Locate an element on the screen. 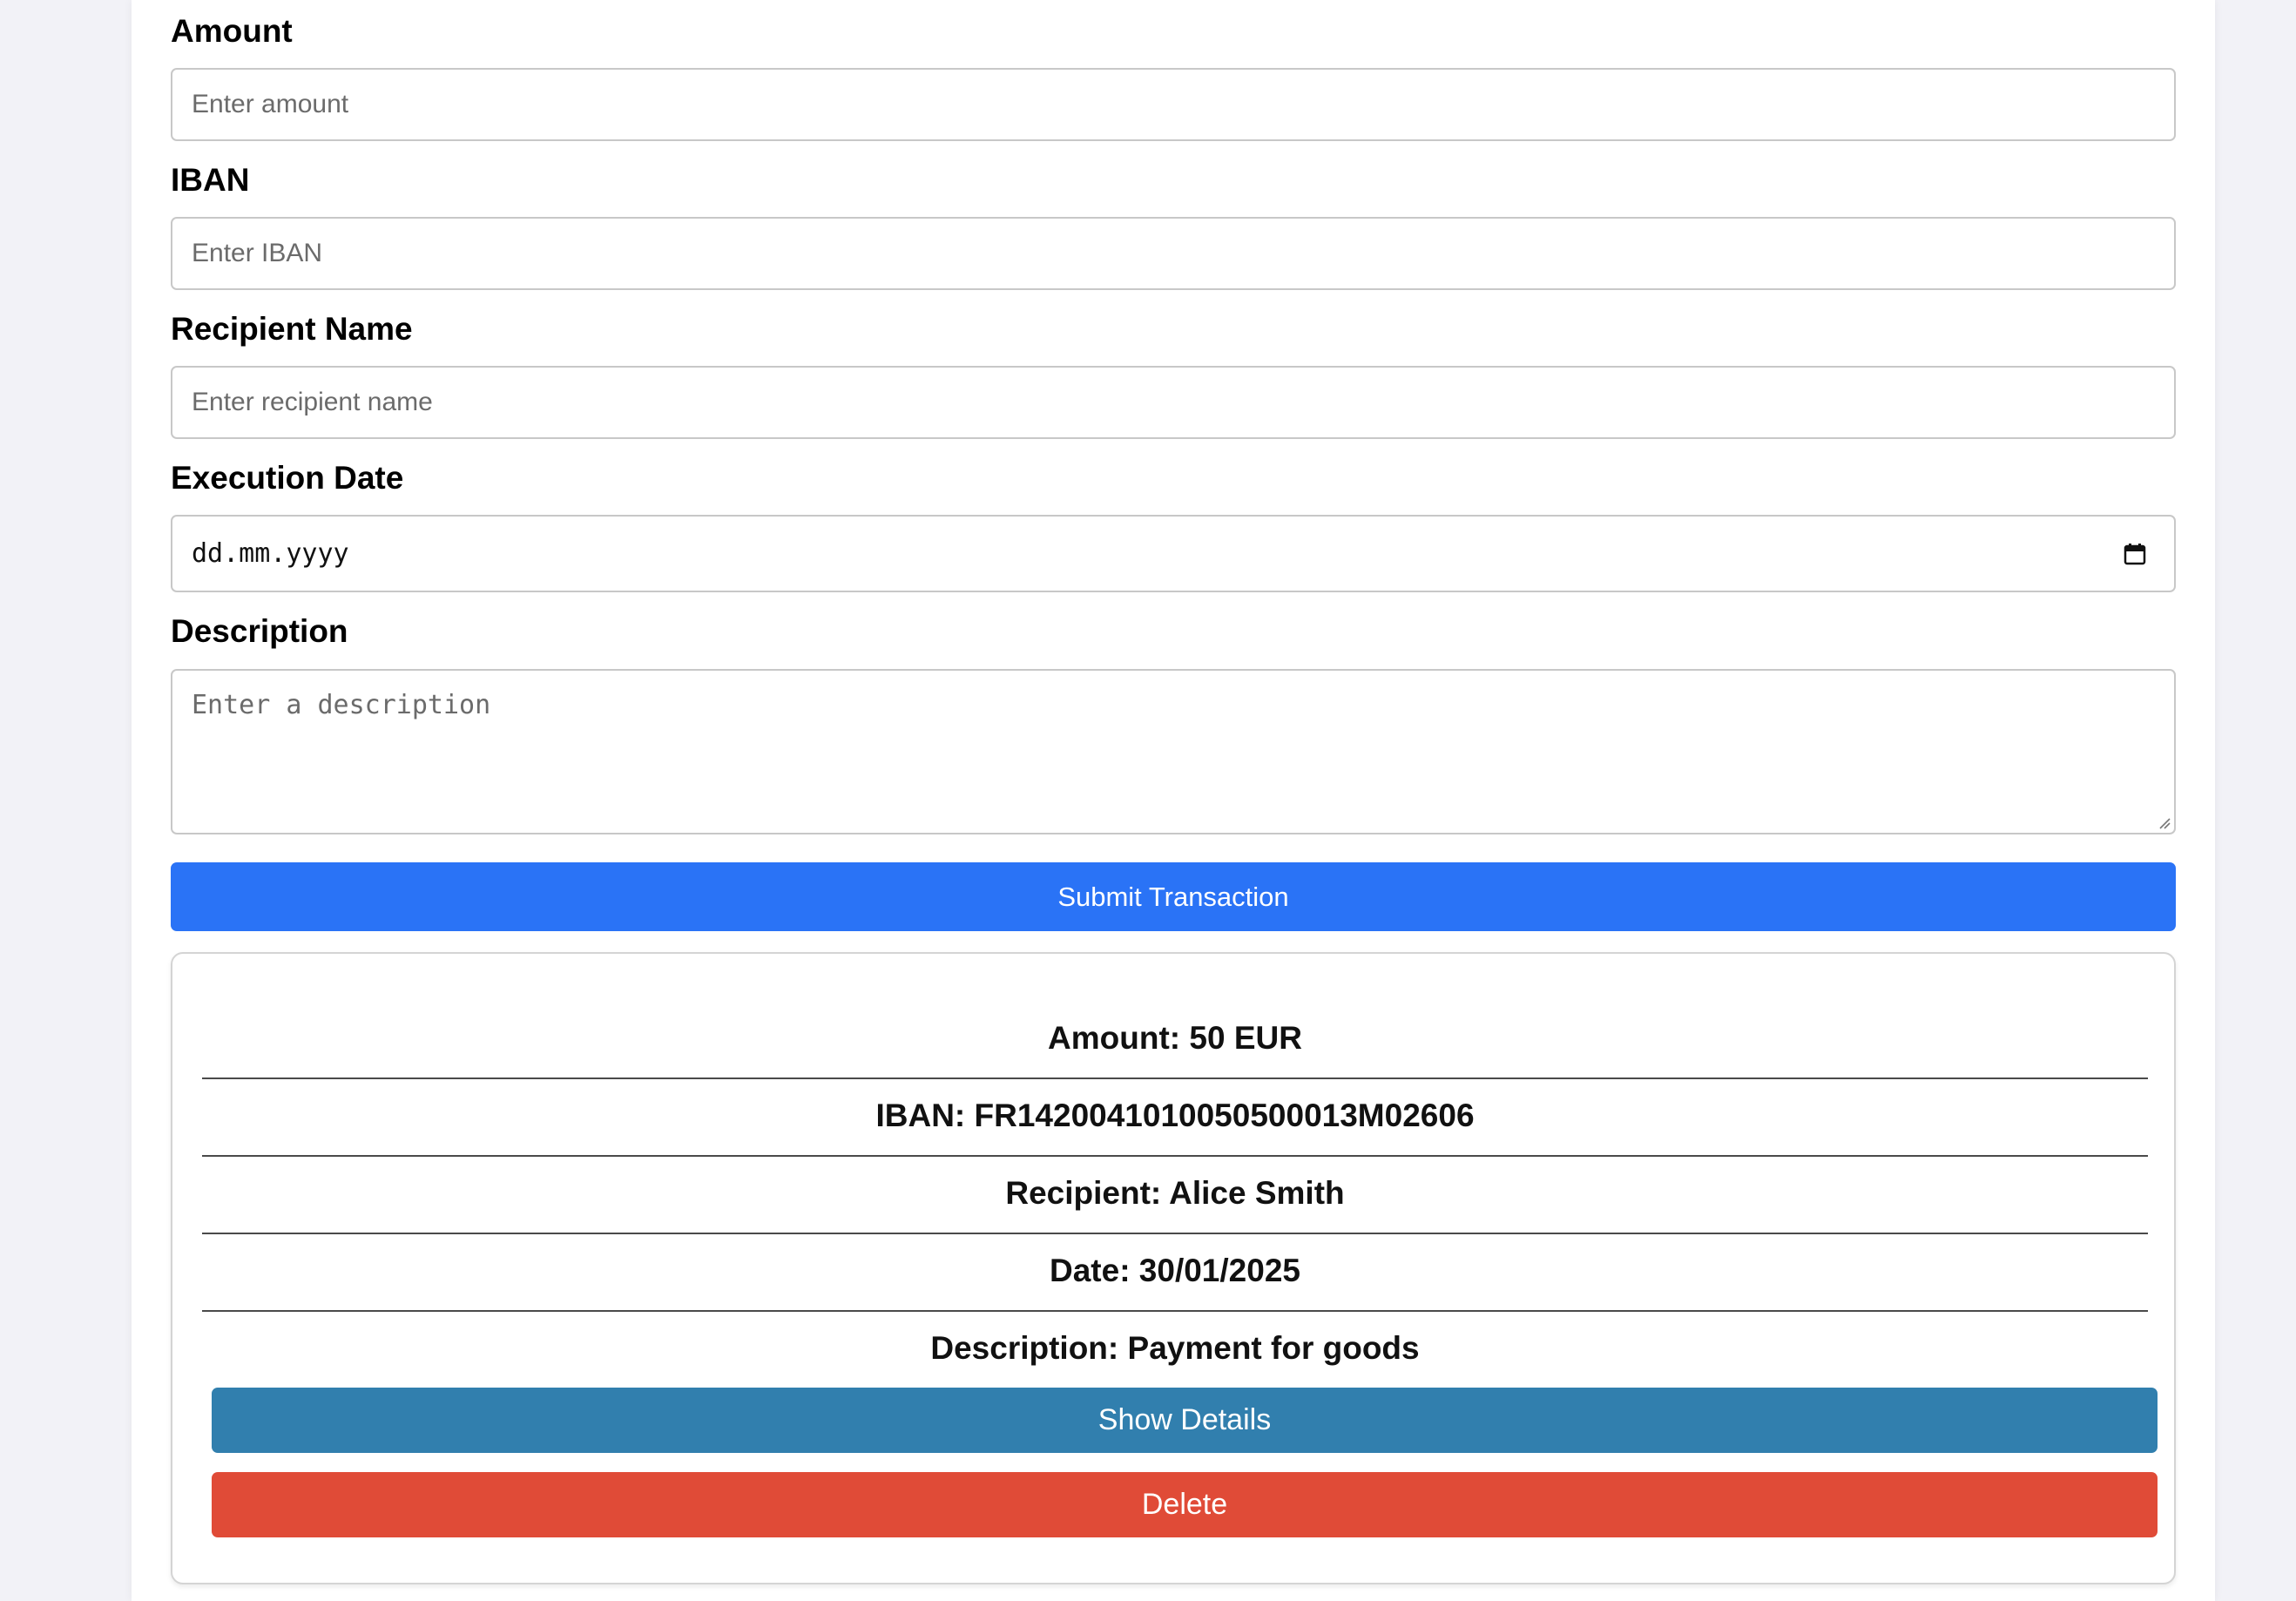  execution-date-input: dd.mm.yyyy is located at coordinates (1173, 553).